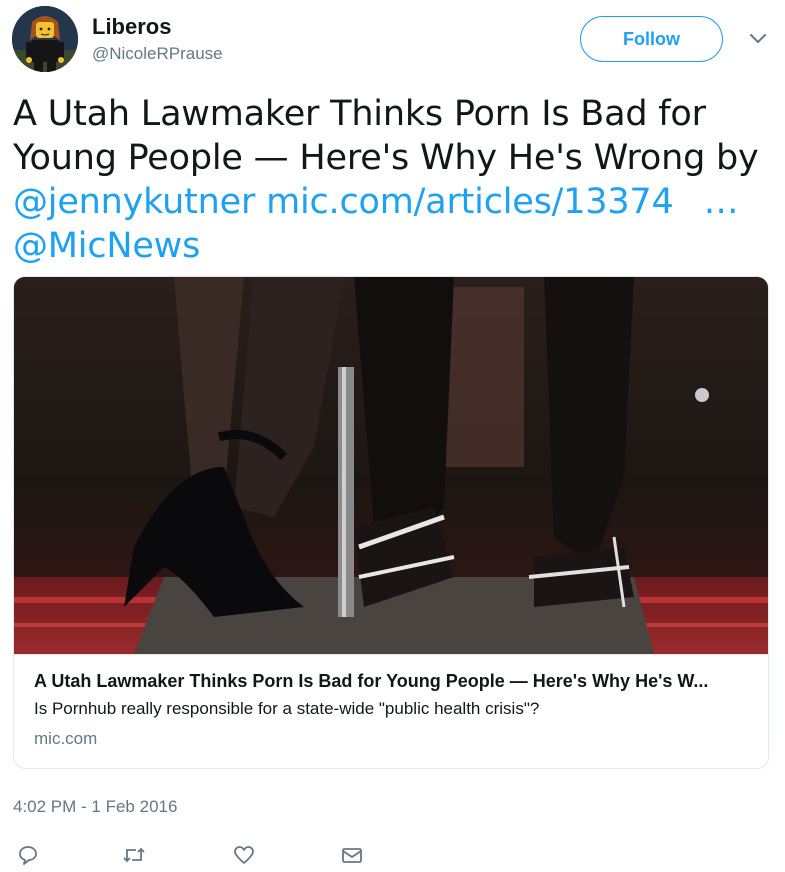 Image resolution: width=785 pixels, height=872 pixels. I want to click on user-handle: @NicoleRPrause, so click(157, 54).